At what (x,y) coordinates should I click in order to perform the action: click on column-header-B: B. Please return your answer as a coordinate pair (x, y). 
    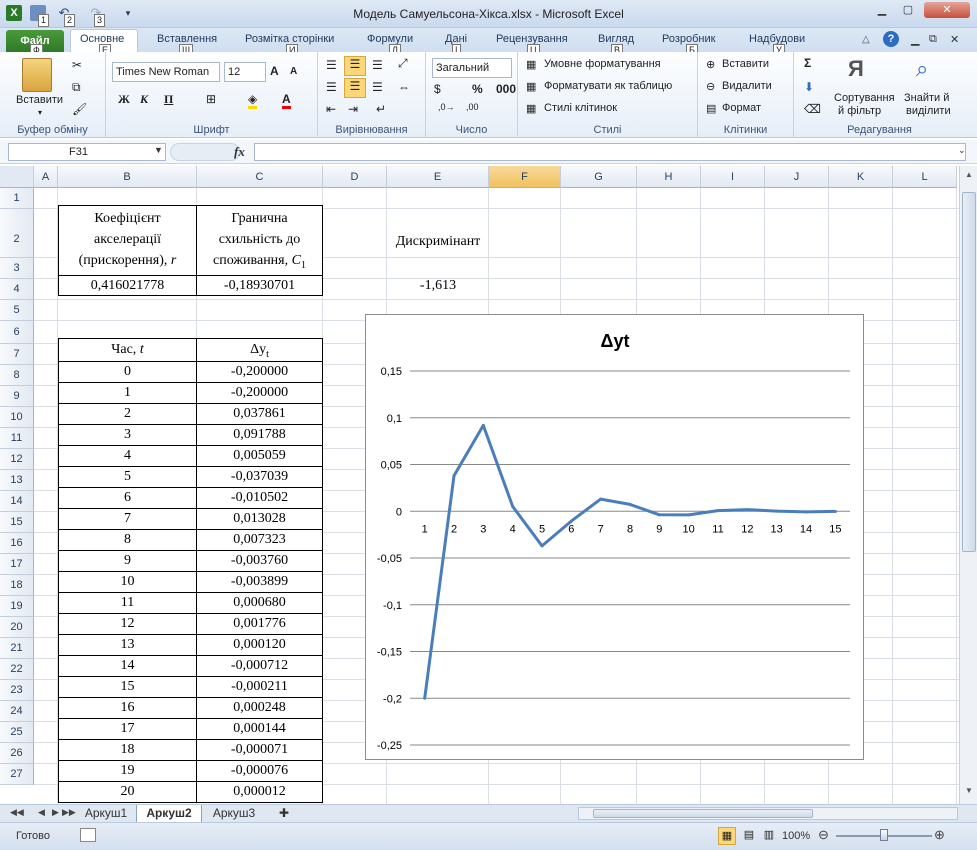
    Looking at the image, I should click on (127, 177).